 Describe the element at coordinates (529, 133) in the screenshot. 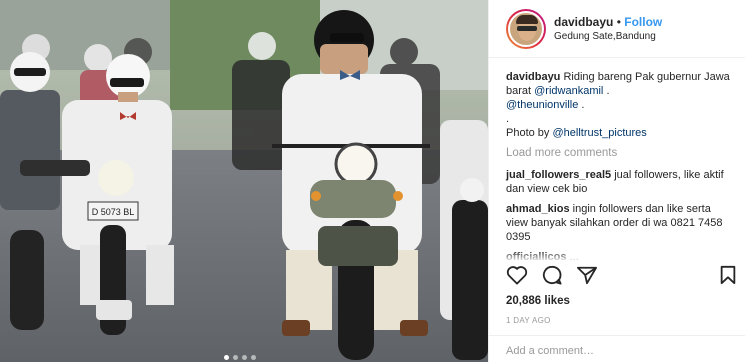

I see `caption-photo-by: Photo by` at that location.